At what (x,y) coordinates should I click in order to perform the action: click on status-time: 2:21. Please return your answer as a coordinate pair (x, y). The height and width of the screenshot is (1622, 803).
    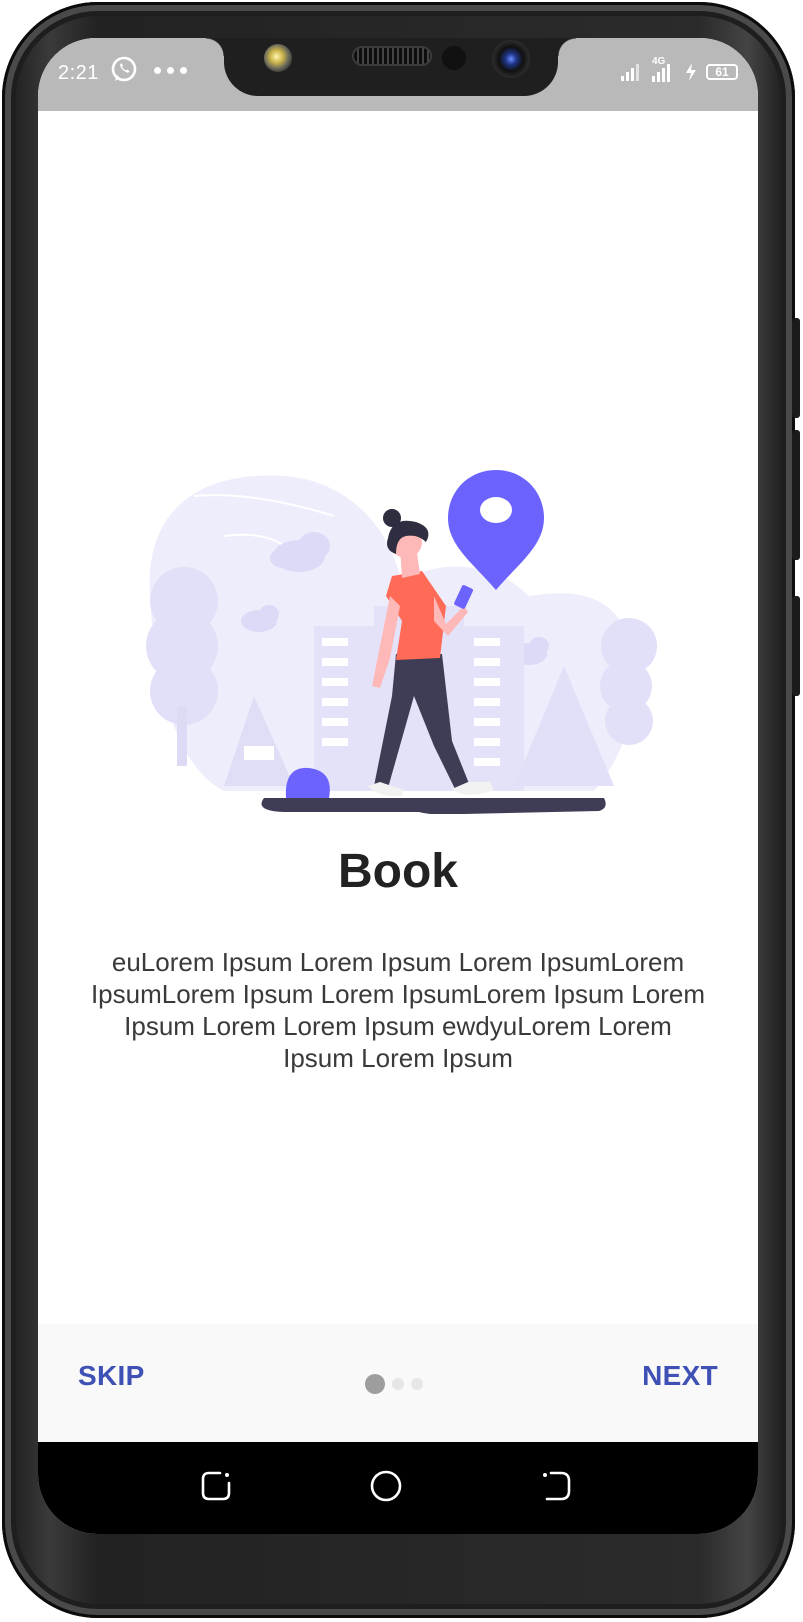
    Looking at the image, I should click on (78, 73).